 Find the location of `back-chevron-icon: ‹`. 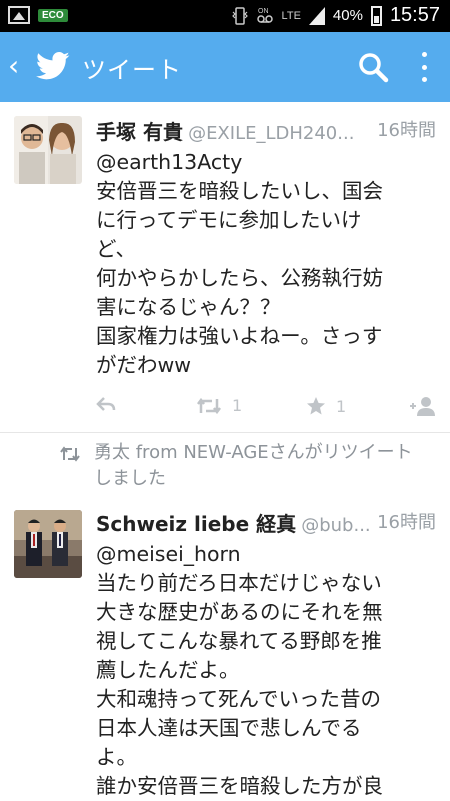

back-chevron-icon: ‹ is located at coordinates (13, 66).